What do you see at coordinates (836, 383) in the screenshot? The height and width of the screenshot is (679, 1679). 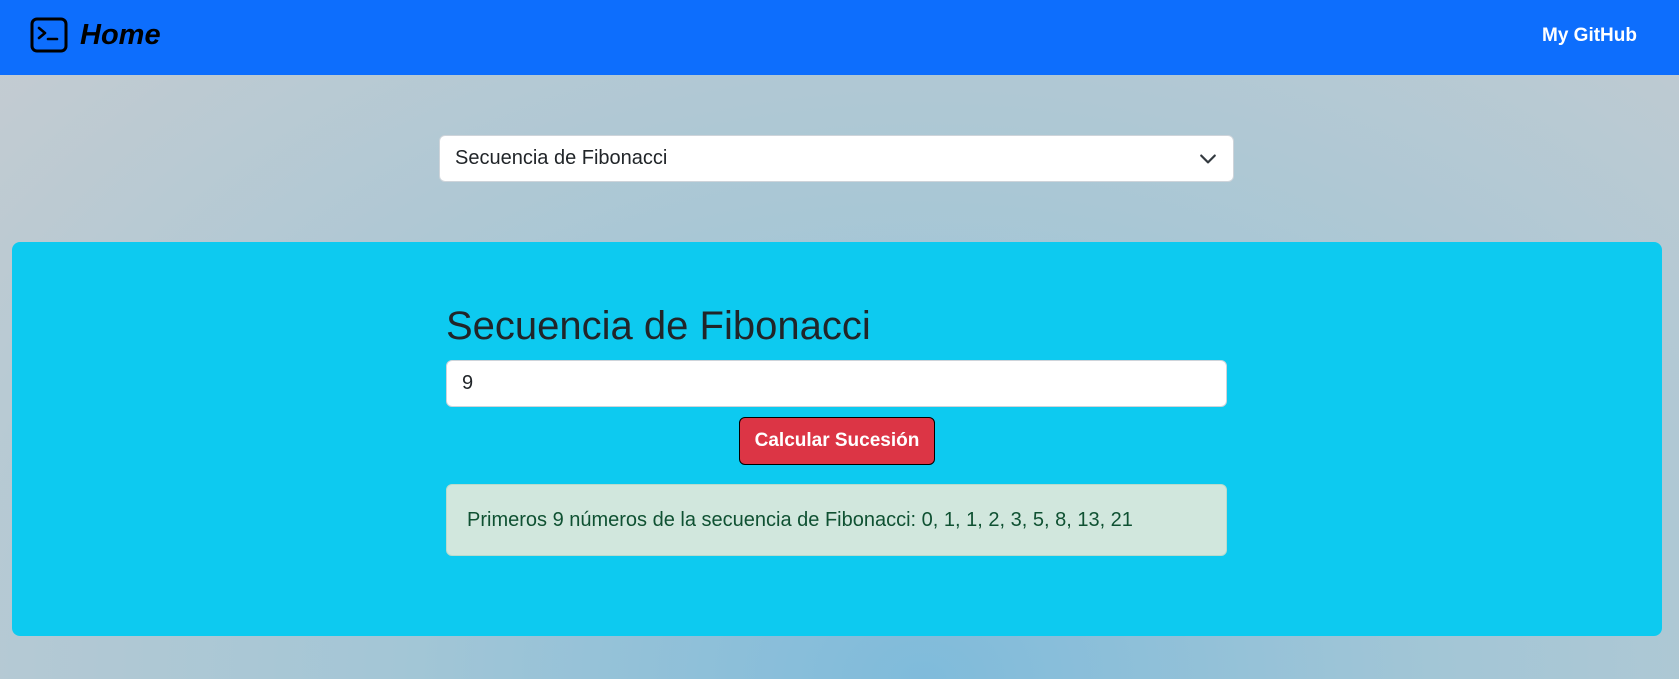 I see `count-input` at bounding box center [836, 383].